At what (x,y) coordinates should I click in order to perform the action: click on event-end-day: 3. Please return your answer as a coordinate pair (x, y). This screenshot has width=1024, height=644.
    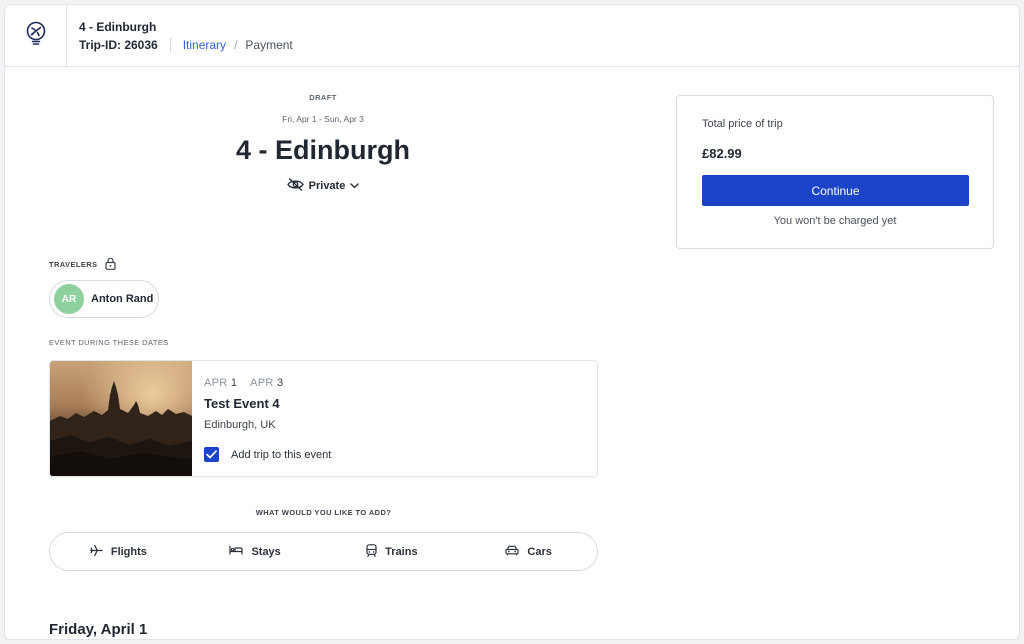
    Looking at the image, I should click on (280, 383).